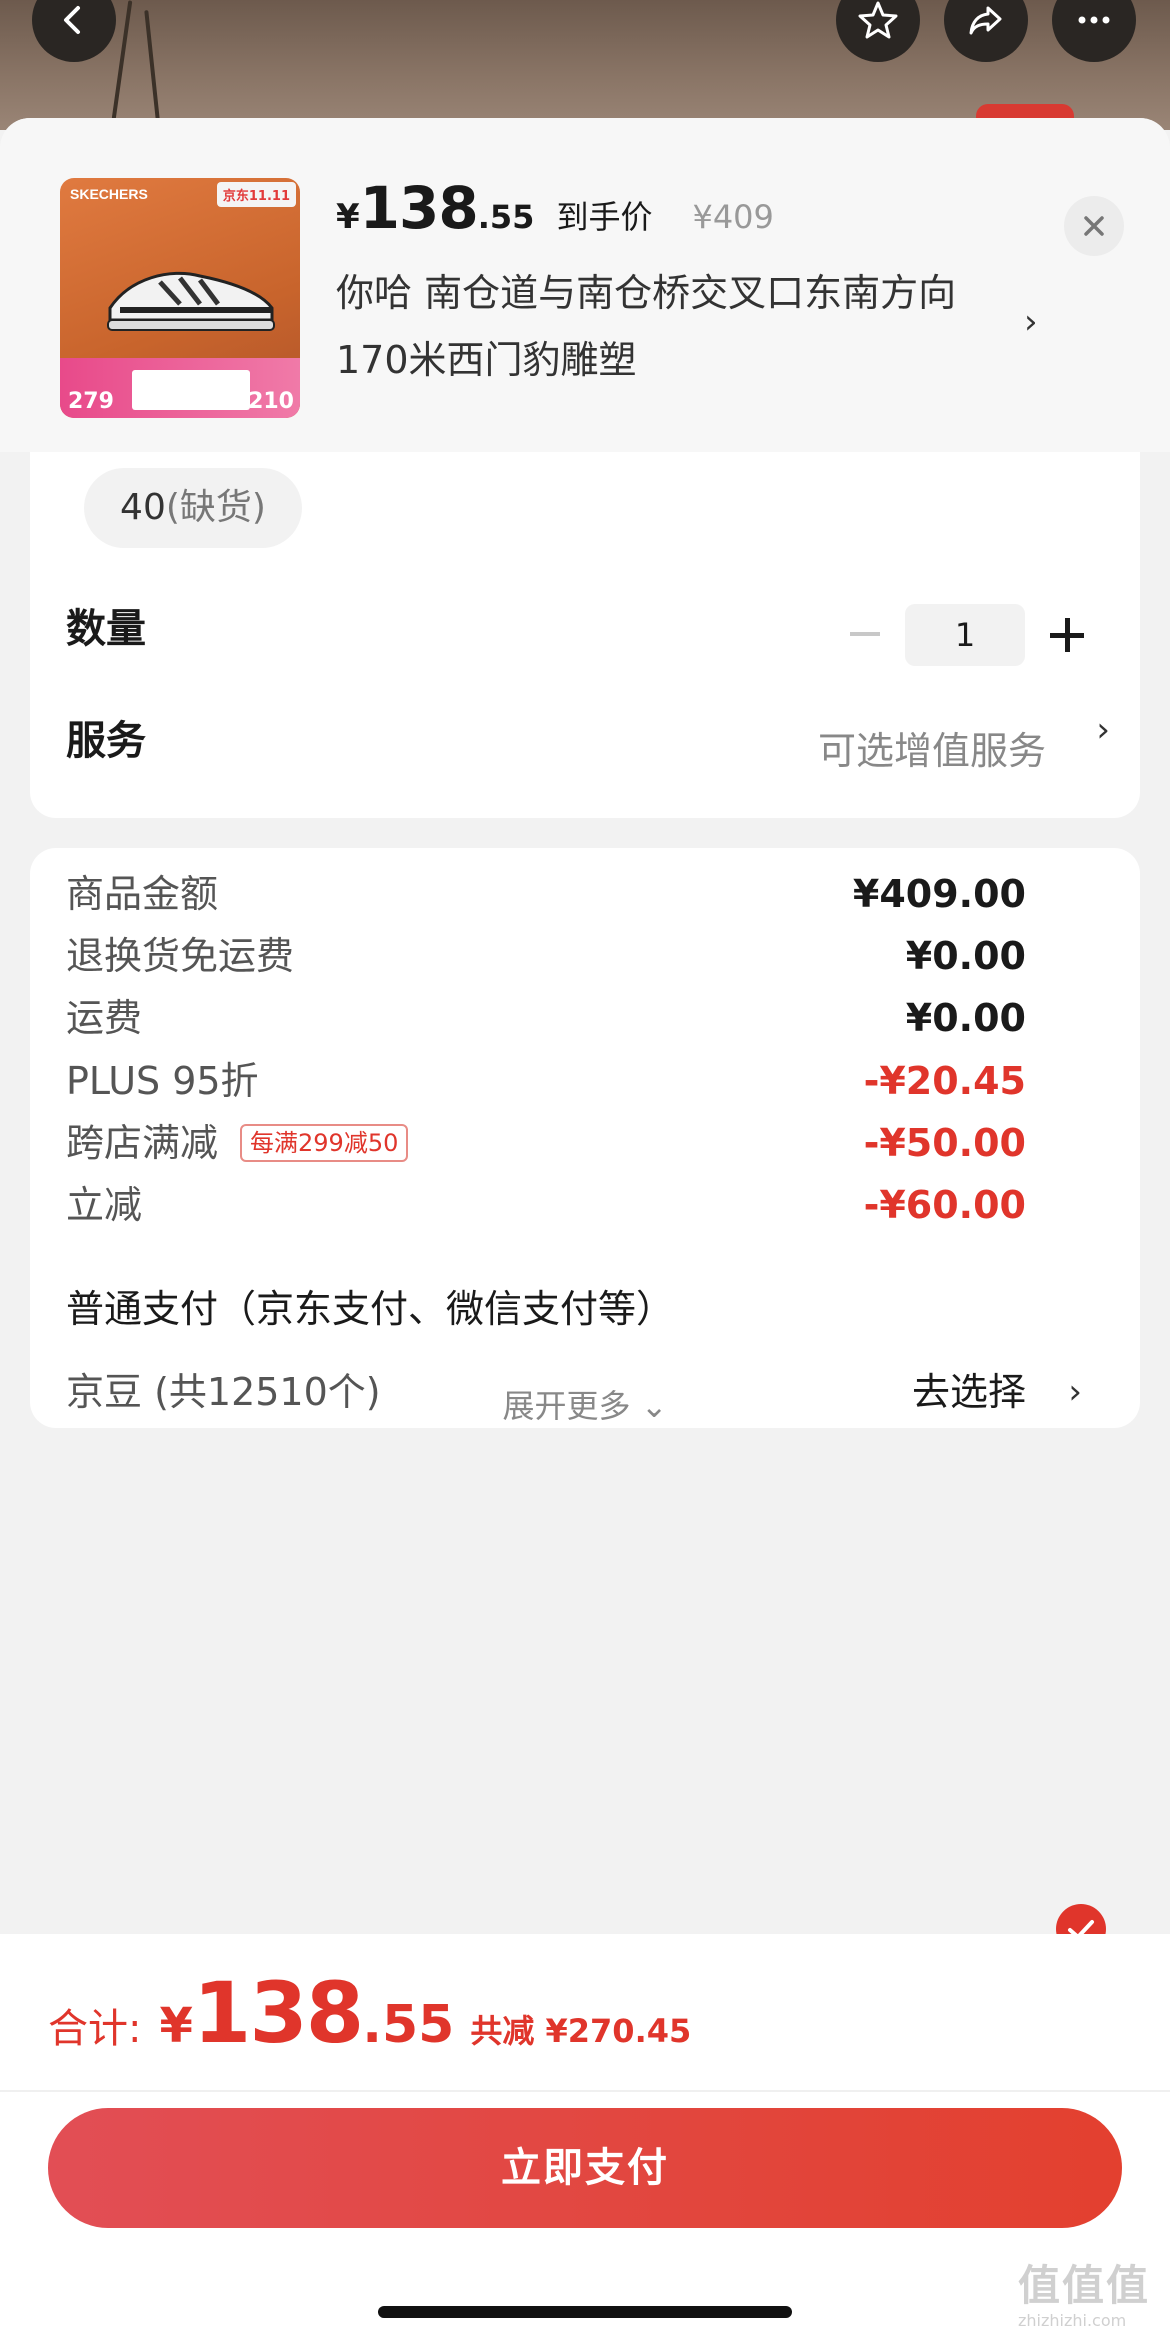  What do you see at coordinates (215, 507) in the screenshot?
I see `size-status: (缺货)` at bounding box center [215, 507].